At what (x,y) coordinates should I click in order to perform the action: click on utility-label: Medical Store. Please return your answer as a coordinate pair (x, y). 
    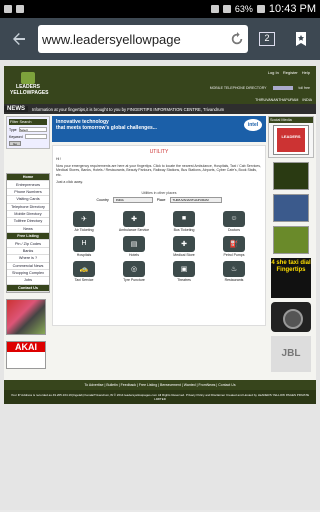
    Looking at the image, I should click on (184, 254).